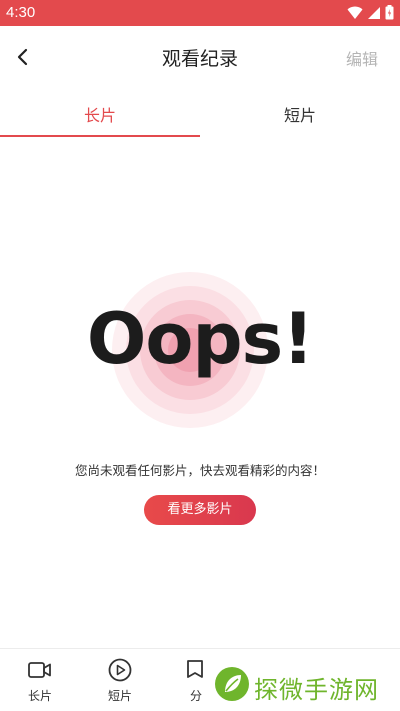  I want to click on header: 观看纪录 编辑, so click(200, 58).